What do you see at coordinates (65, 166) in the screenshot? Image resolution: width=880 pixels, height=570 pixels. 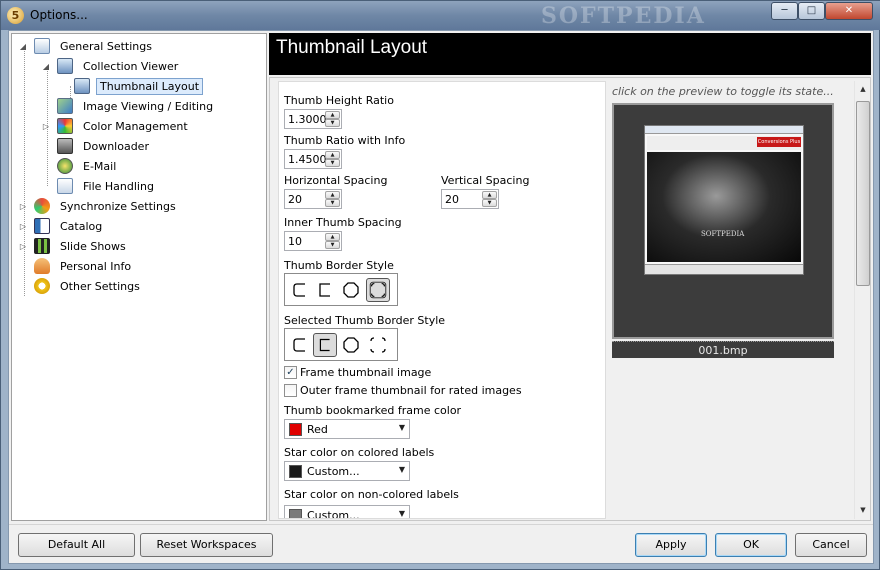 I see `email-icon` at bounding box center [65, 166].